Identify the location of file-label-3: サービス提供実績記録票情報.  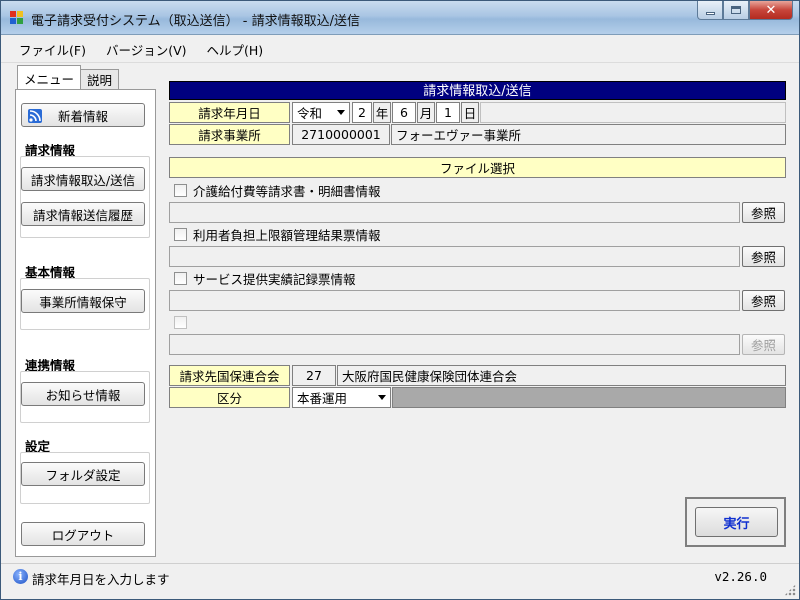
(274, 279).